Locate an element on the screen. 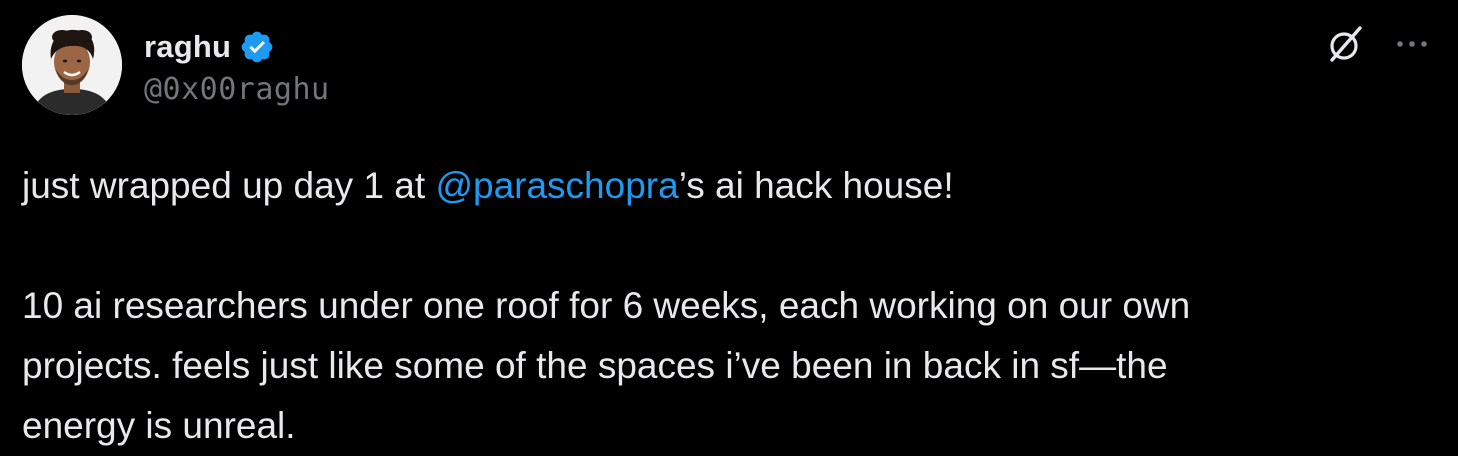 The width and height of the screenshot is (1458, 456). author-names: raghu @0x00raghu is located at coordinates (237, 65).